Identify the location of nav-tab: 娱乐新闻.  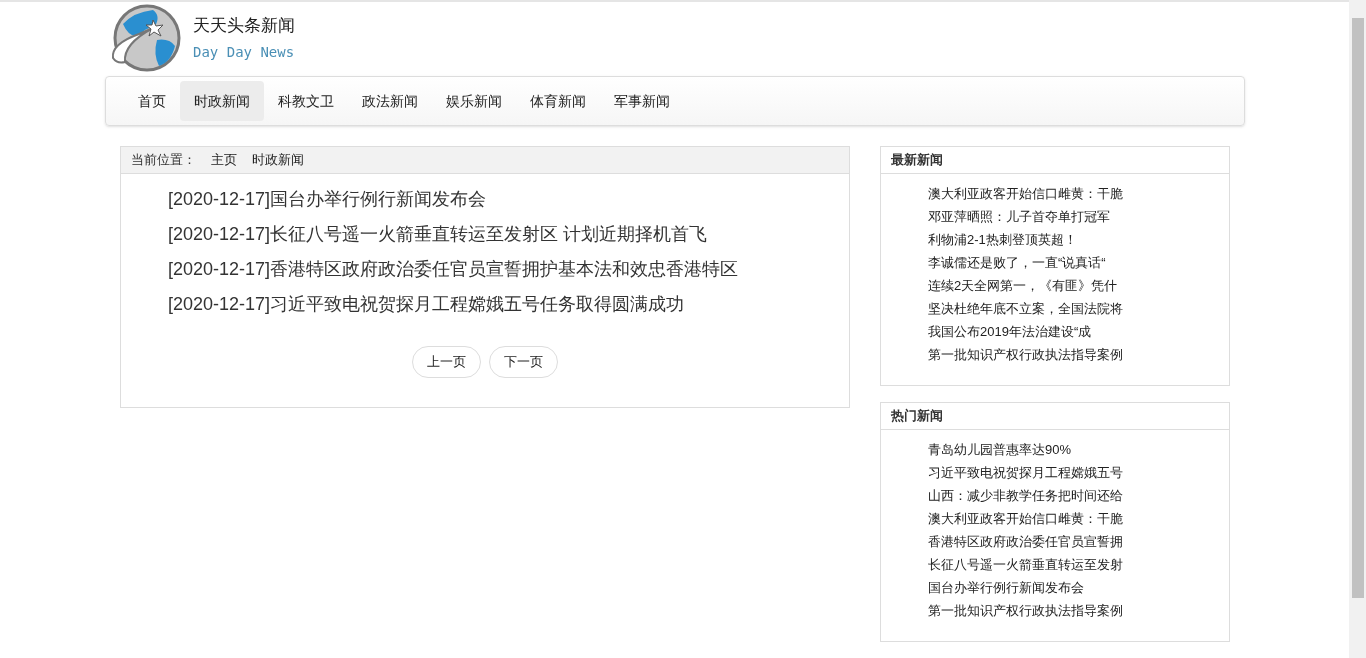
(474, 101).